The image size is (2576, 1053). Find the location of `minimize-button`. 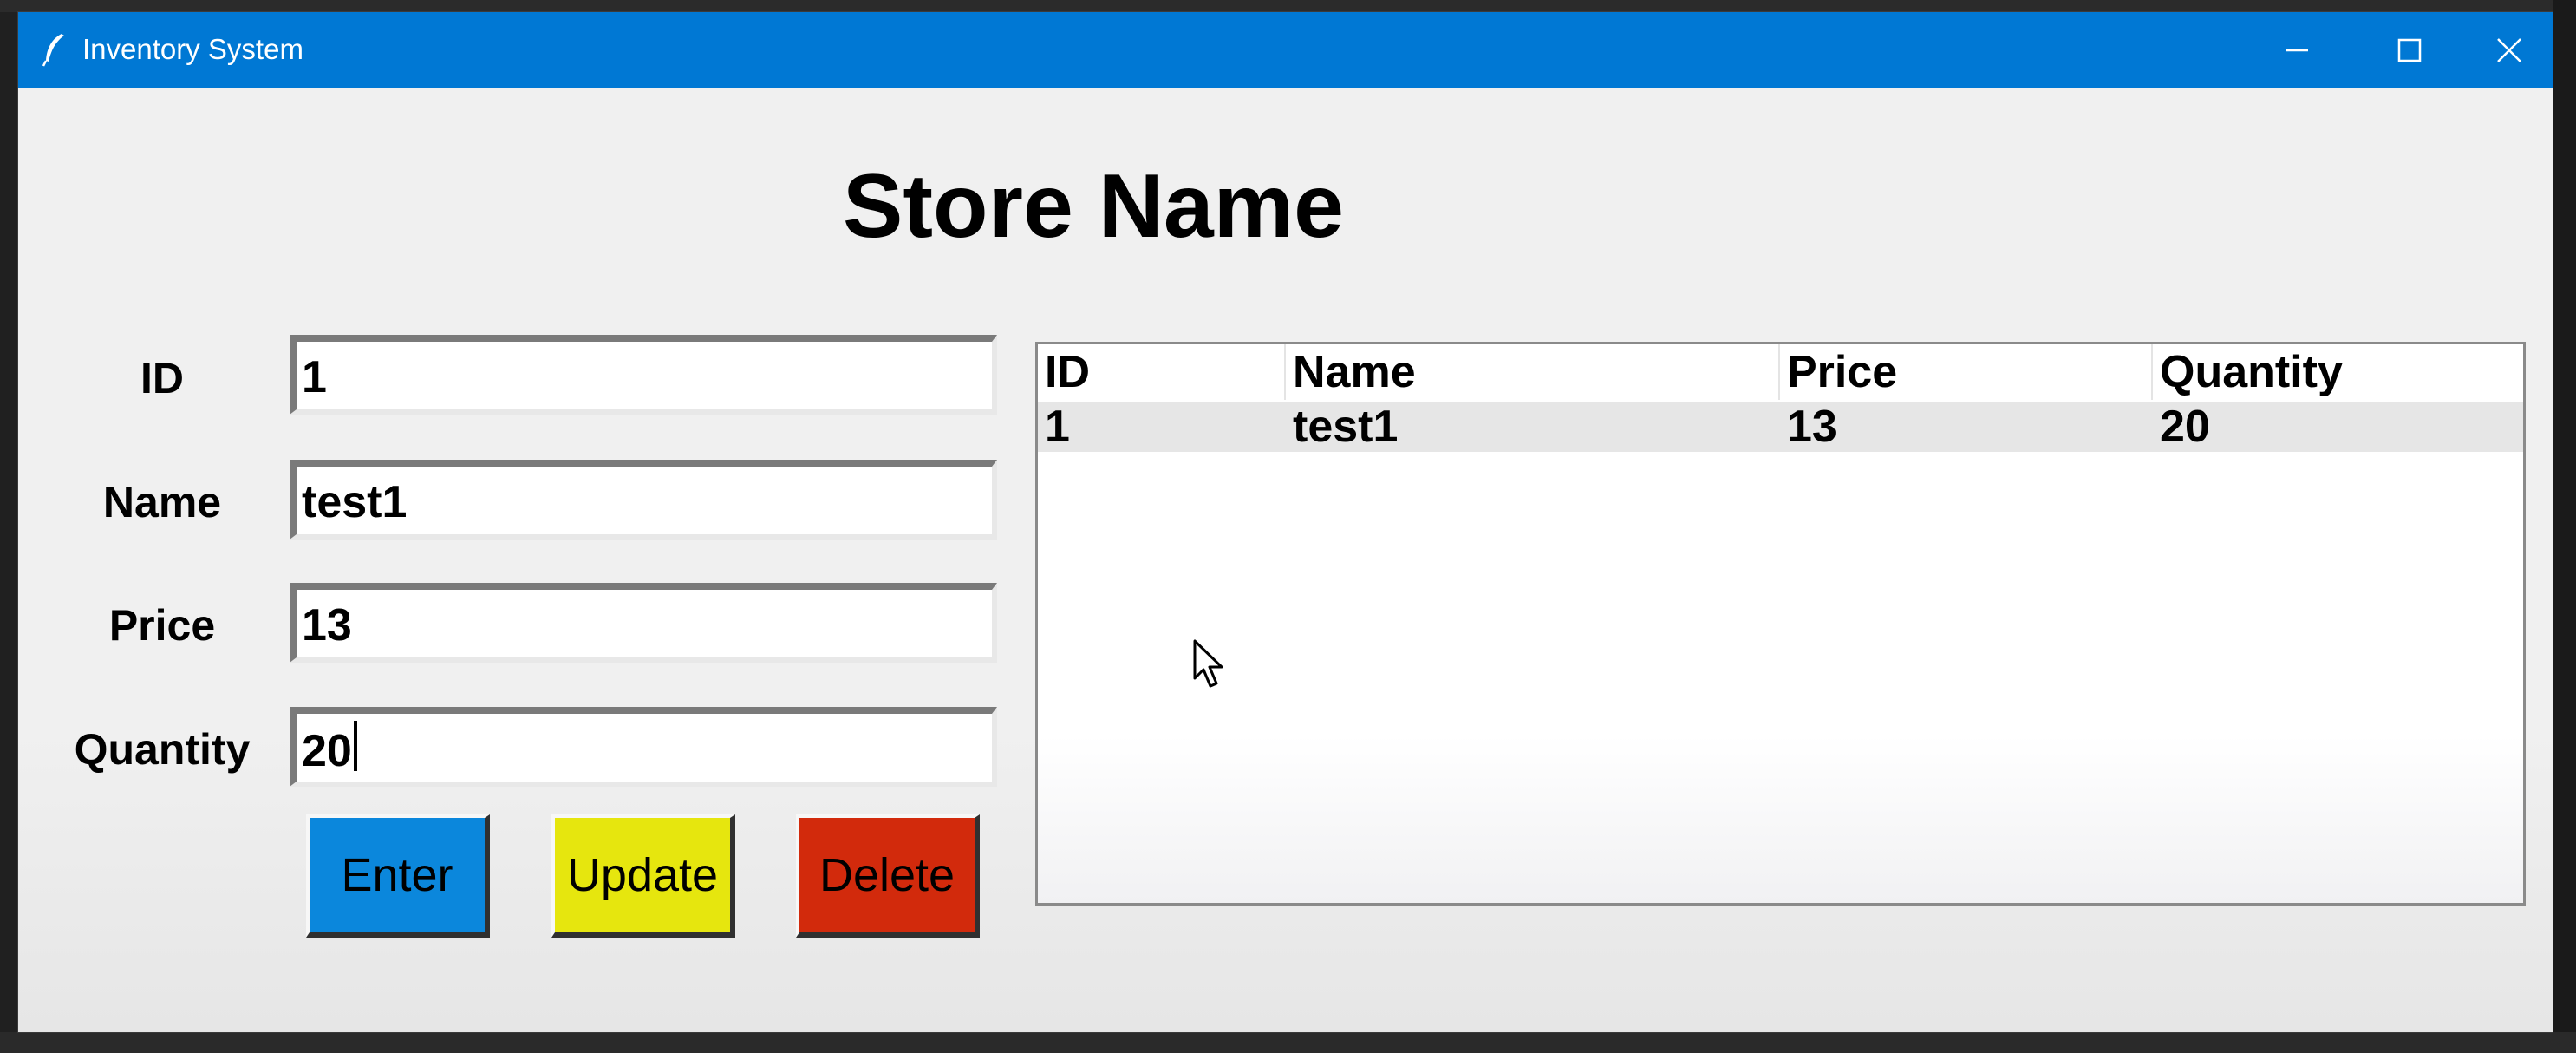

minimize-button is located at coordinates (2297, 50).